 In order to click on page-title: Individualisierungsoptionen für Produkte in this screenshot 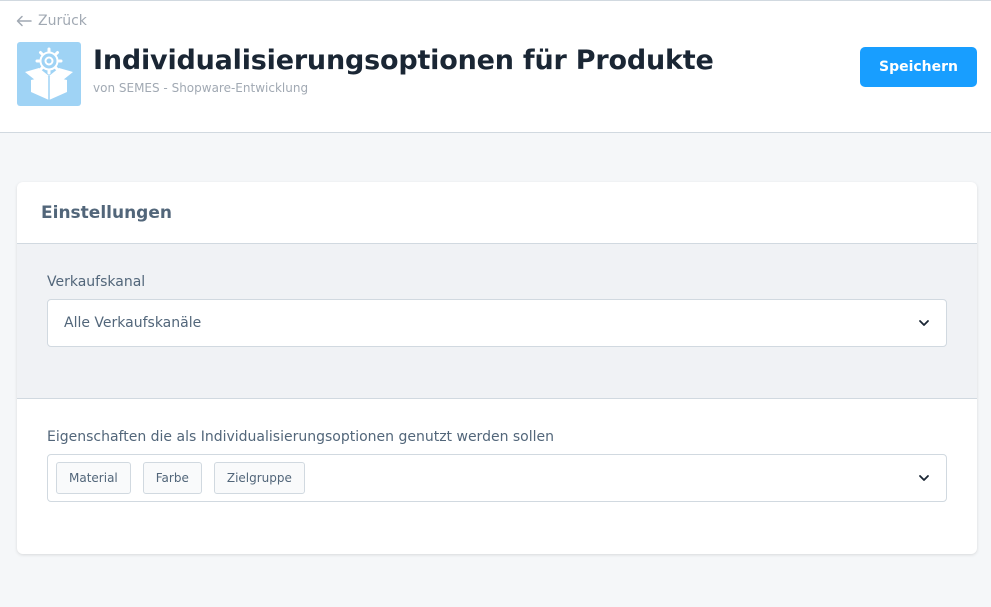, I will do `click(403, 60)`.